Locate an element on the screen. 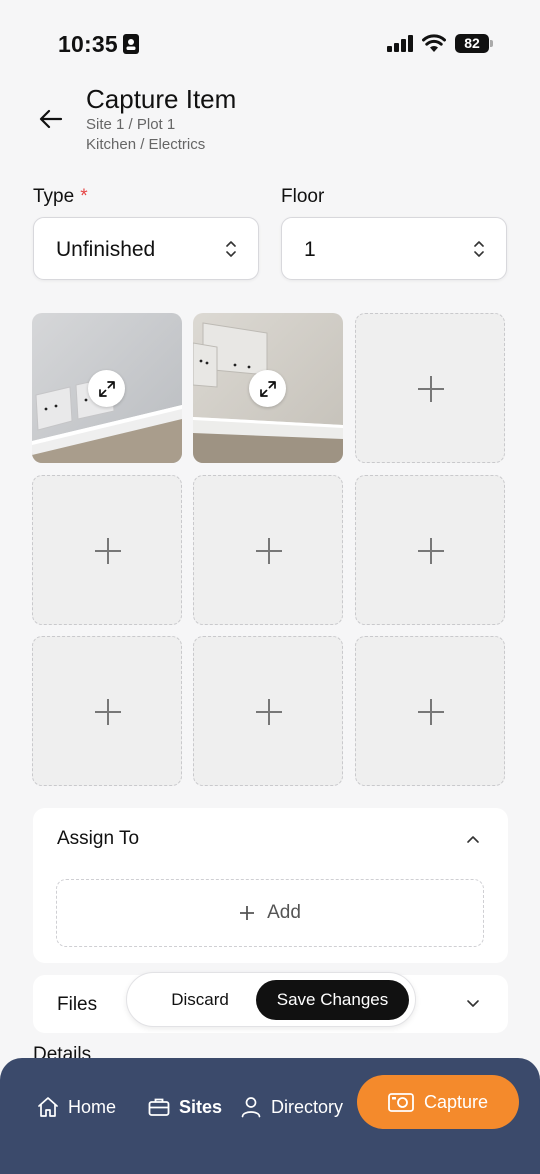 This screenshot has width=540, height=1174. contact-card-icon is located at coordinates (131, 44).